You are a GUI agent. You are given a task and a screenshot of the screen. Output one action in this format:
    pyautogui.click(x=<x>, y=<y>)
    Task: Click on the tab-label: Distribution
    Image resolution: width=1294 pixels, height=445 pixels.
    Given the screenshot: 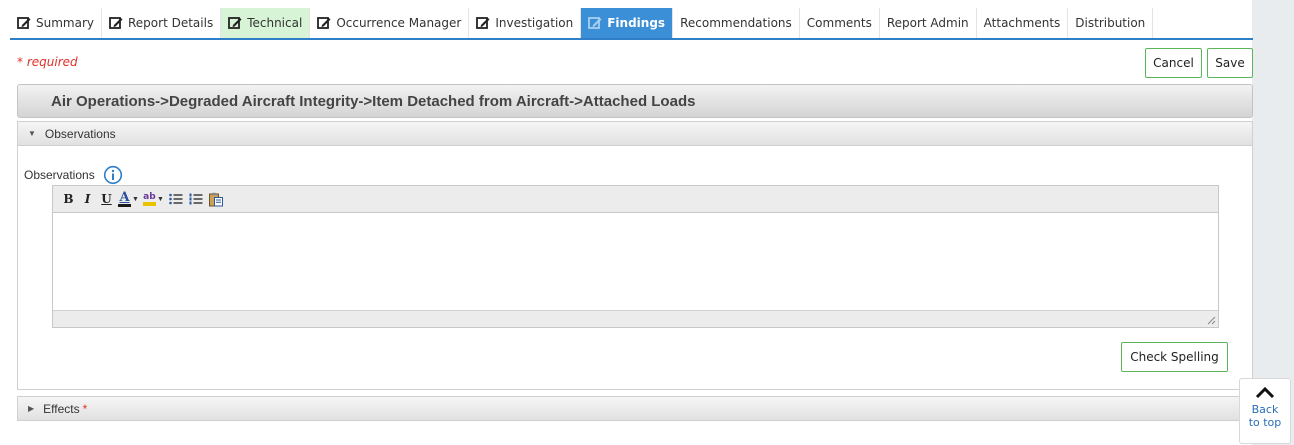 What is the action you would take?
    pyautogui.click(x=1110, y=23)
    